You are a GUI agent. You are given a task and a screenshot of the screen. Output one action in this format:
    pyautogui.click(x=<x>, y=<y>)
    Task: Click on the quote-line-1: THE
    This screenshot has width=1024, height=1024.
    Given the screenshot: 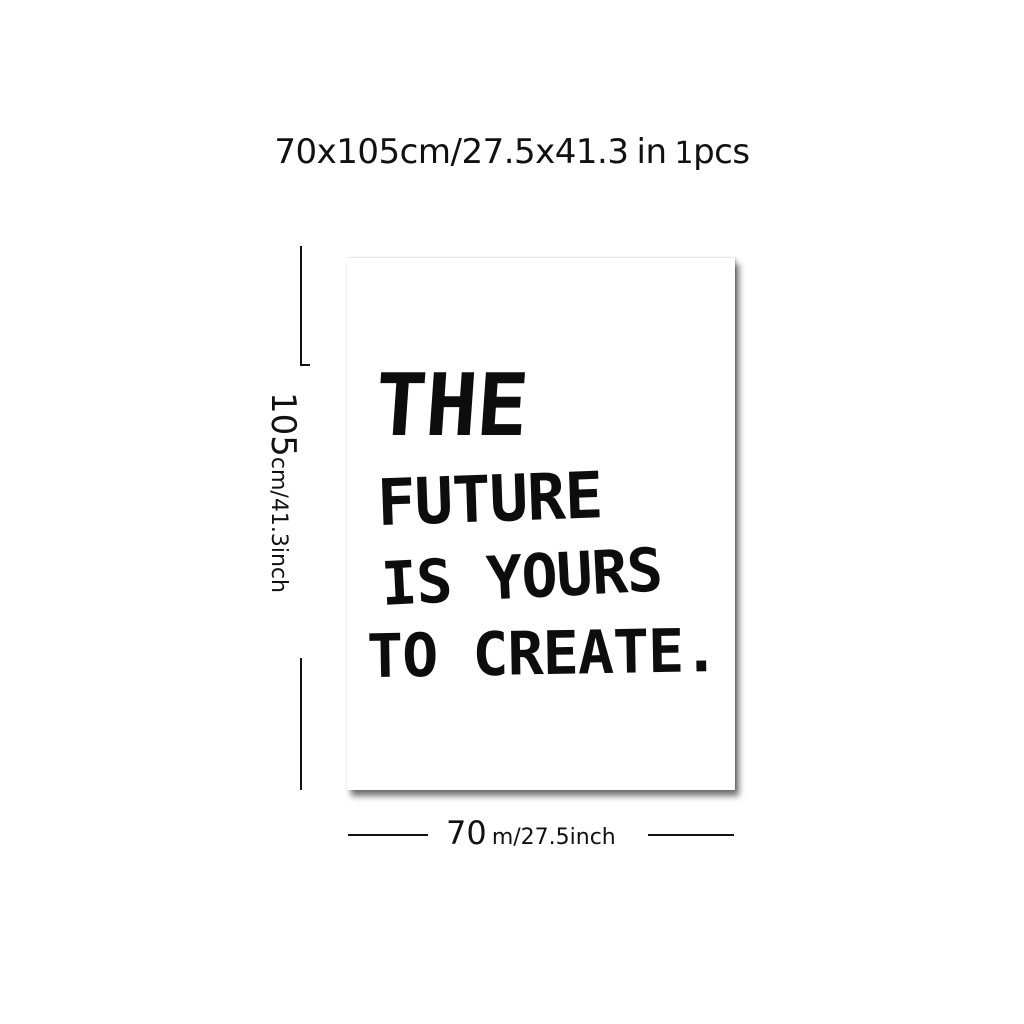 What is the action you would take?
    pyautogui.click(x=451, y=406)
    